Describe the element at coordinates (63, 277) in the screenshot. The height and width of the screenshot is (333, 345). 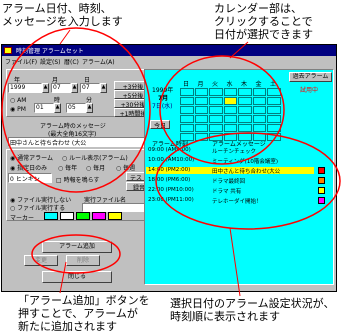
I see `pointer-add` at that location.